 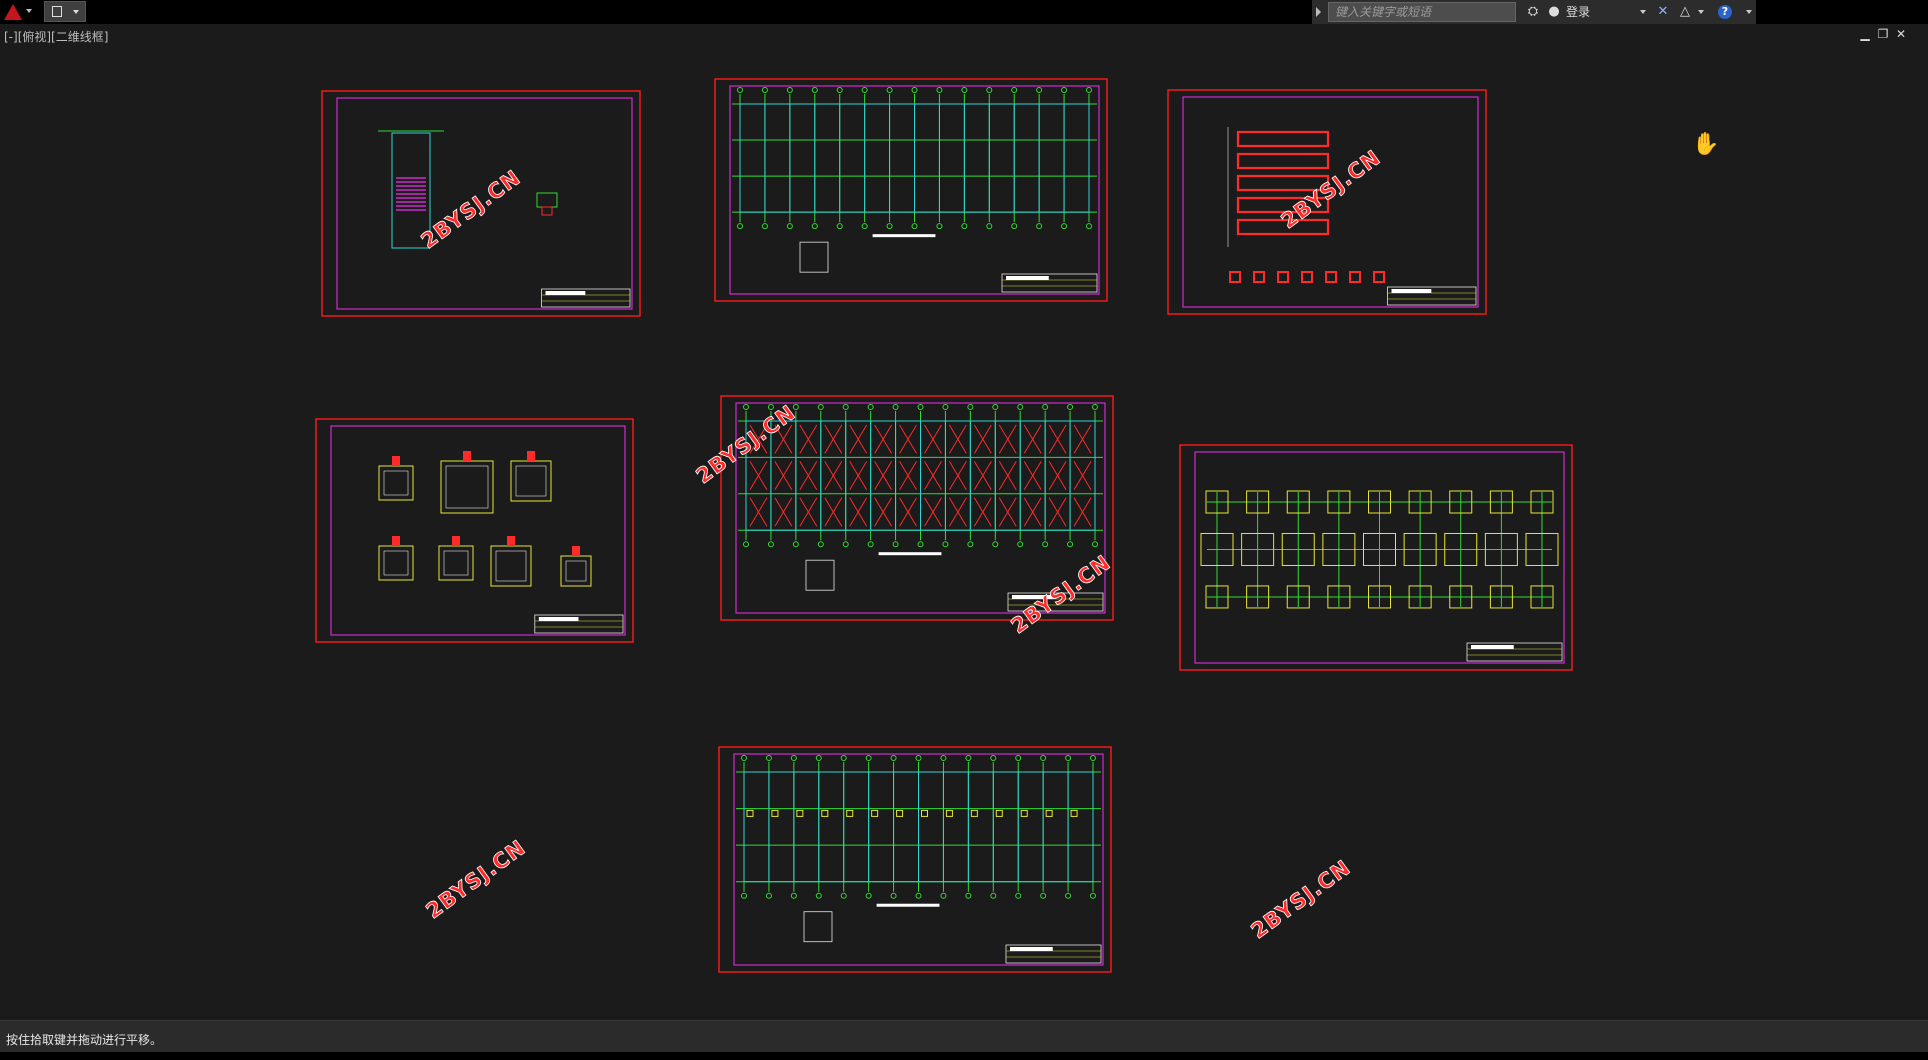 I want to click on login-button: 登录, so click(x=1578, y=12).